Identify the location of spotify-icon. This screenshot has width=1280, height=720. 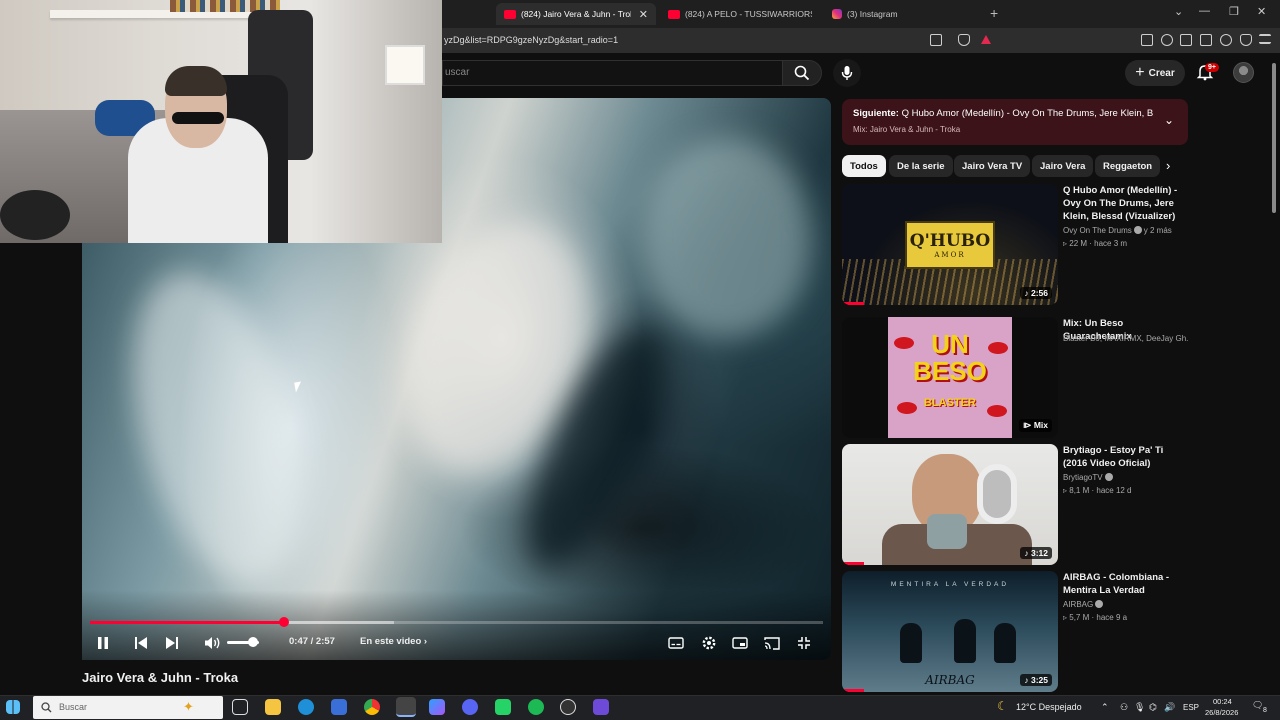
(536, 707).